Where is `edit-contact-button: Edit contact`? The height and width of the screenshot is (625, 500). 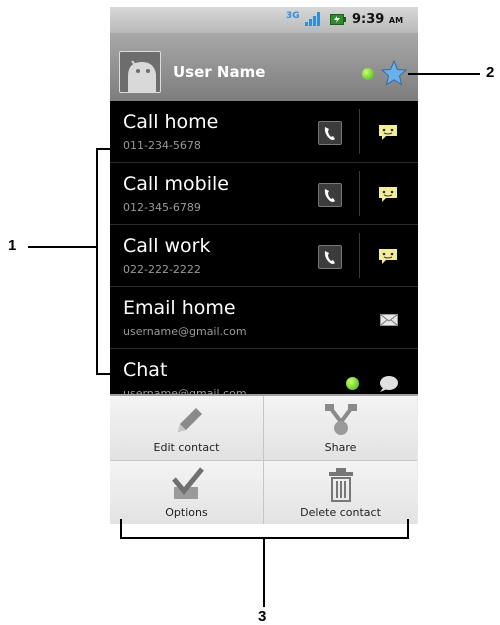 edit-contact-button: Edit contact is located at coordinates (187, 428).